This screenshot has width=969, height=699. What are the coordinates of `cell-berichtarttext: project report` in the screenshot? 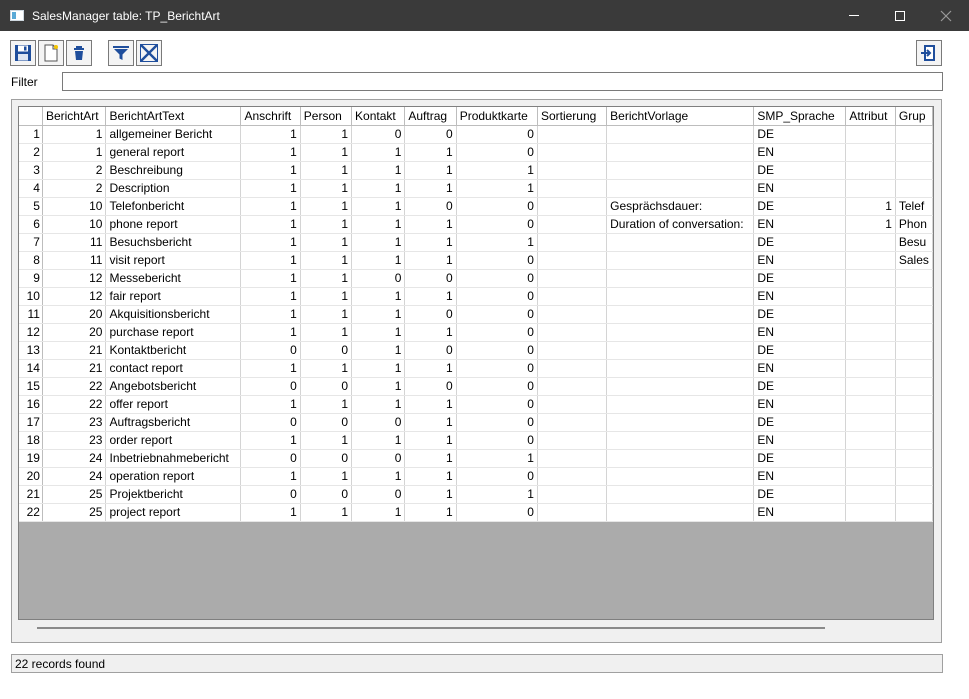 It's located at (173, 512).